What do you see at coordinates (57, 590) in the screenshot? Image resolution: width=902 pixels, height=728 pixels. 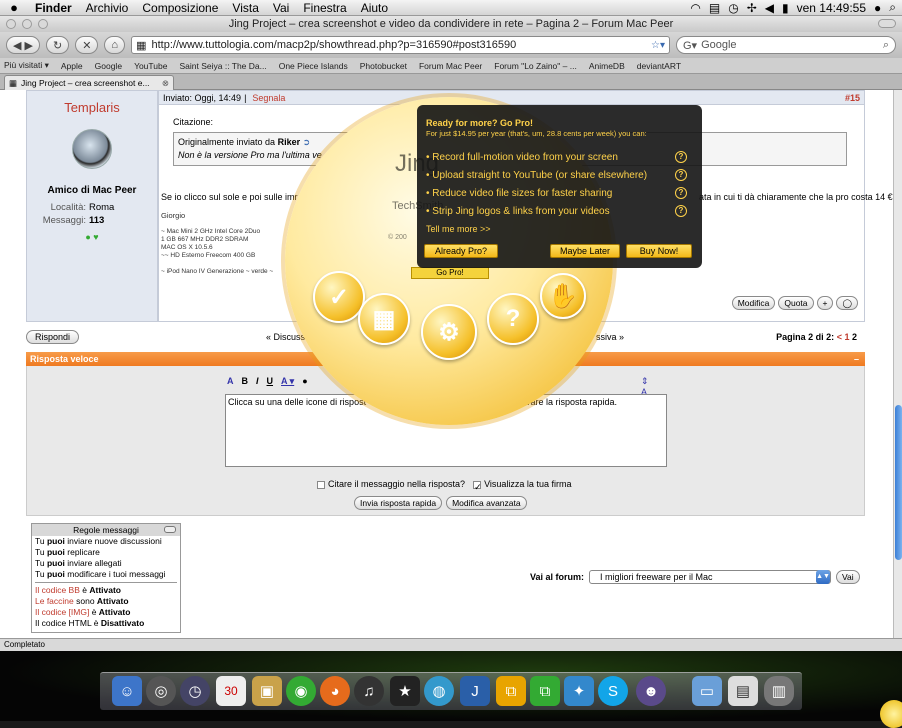 I see `bbcode-link: Il codice BB` at bounding box center [57, 590].